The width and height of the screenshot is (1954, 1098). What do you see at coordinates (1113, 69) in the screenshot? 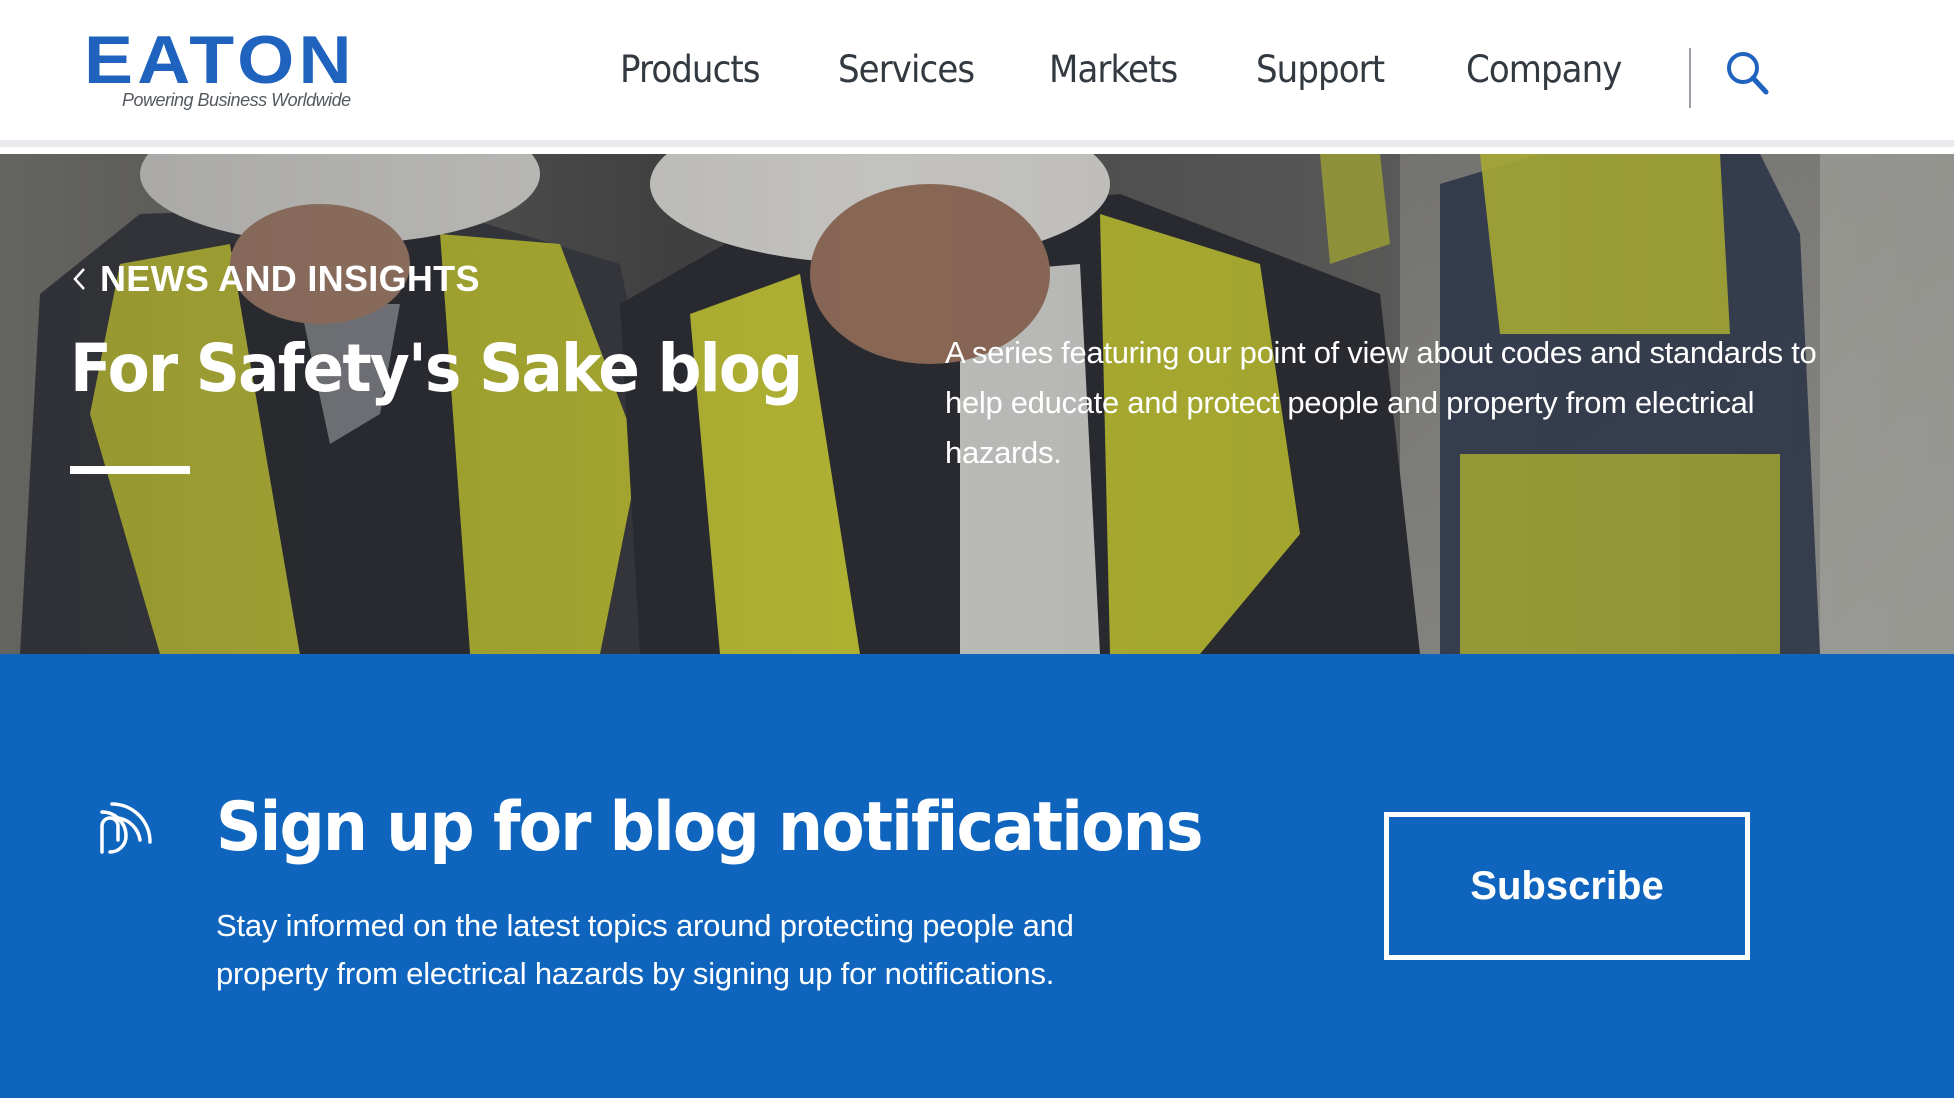
I see `nav-markets: Markets` at bounding box center [1113, 69].